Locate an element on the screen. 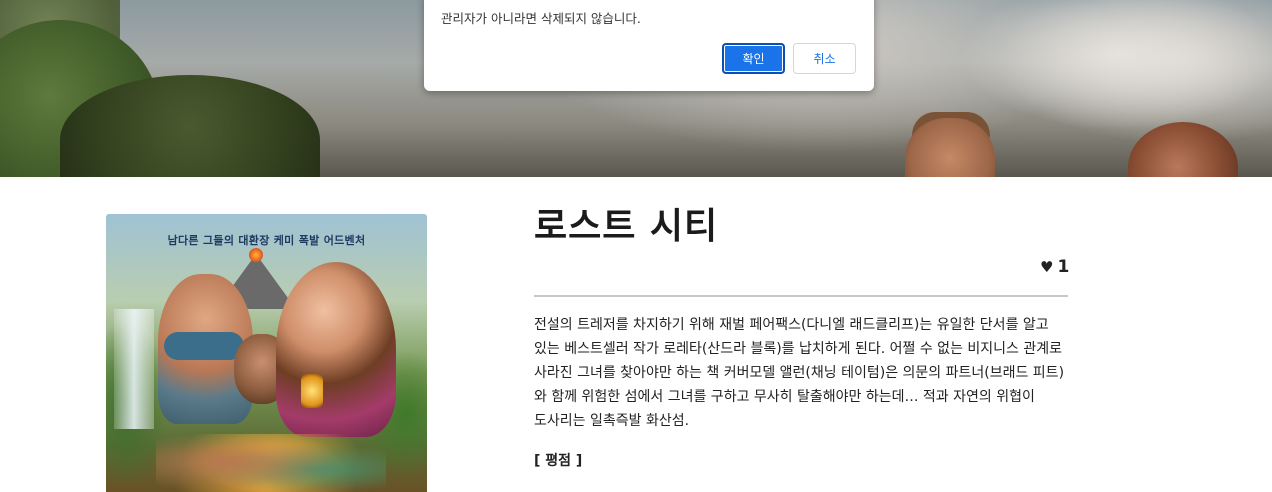 This screenshot has height=492, width=1272. confirm-ok-button: 확인 is located at coordinates (753, 58).